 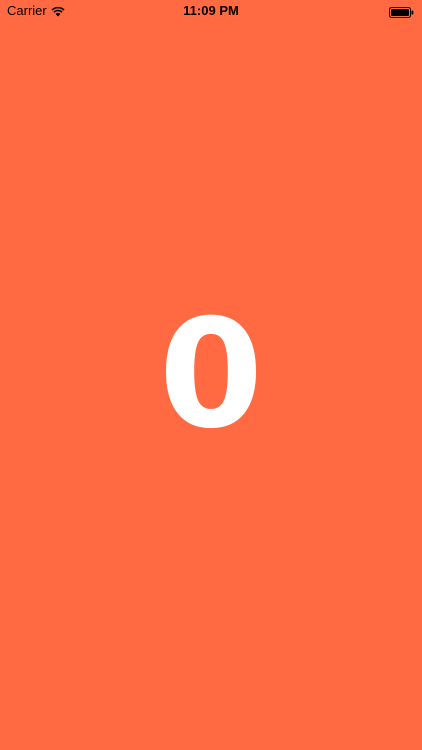 I want to click on status-bar: Carrier 11:09 PM, so click(x=211, y=11).